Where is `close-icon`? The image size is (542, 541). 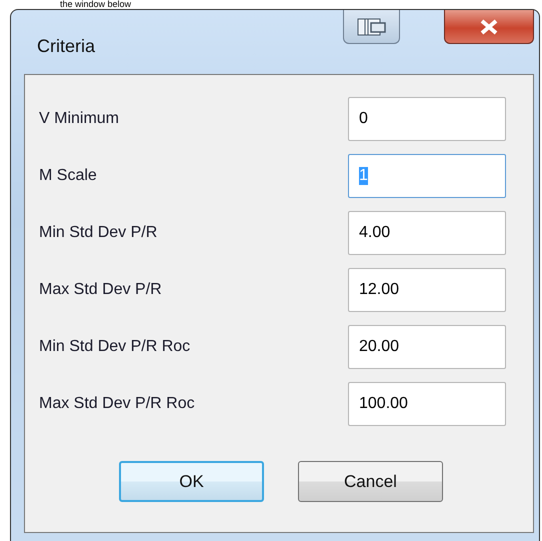 close-icon is located at coordinates (489, 26).